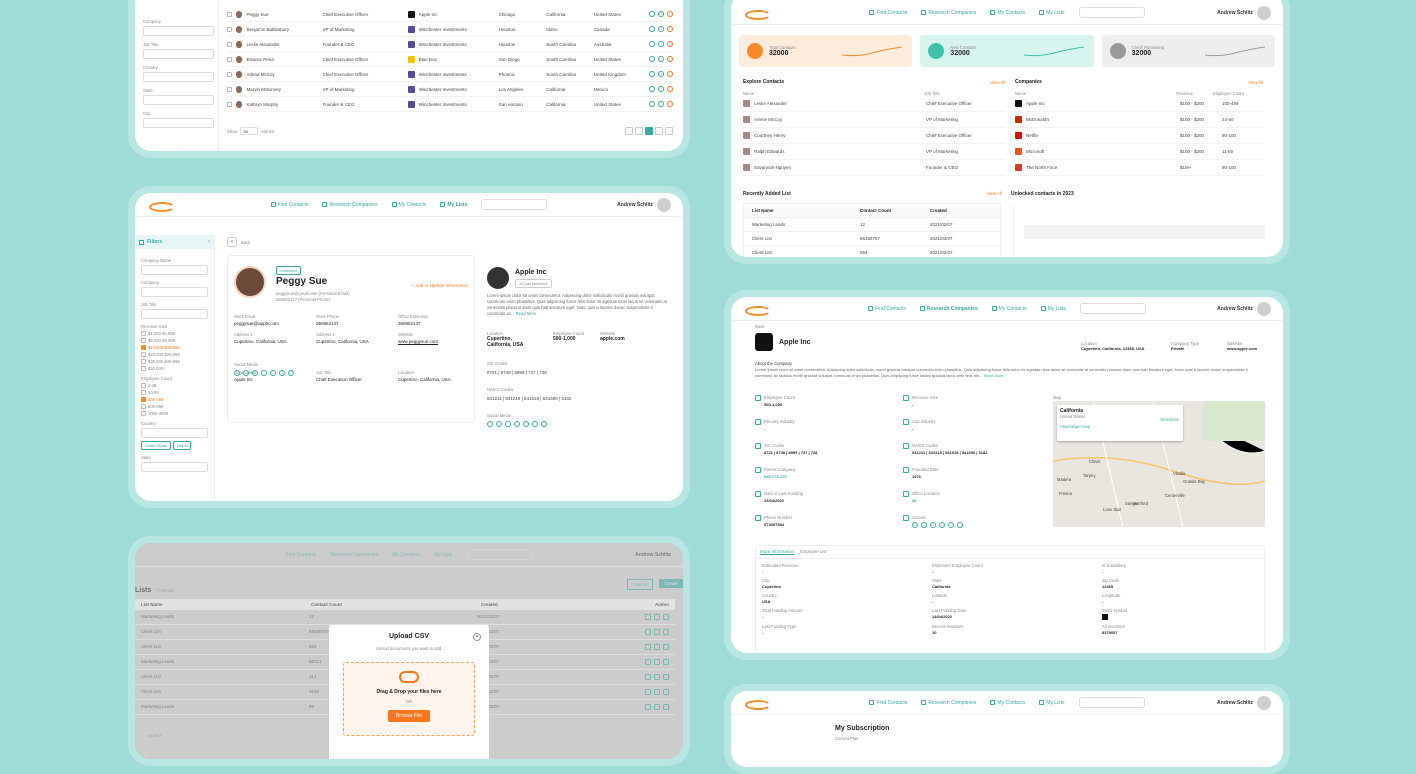  Describe the element at coordinates (671, 583) in the screenshot. I see `create-button: Create` at that location.